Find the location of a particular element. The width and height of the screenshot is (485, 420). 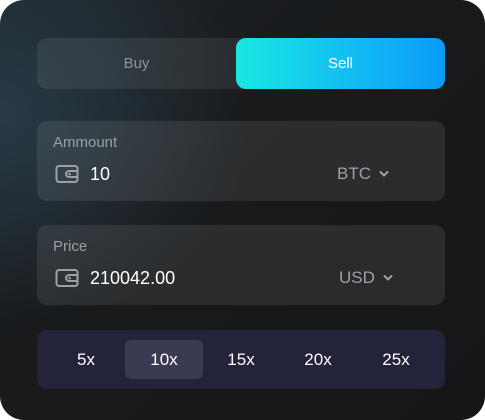

amount-label: Ammount is located at coordinates (85, 142).